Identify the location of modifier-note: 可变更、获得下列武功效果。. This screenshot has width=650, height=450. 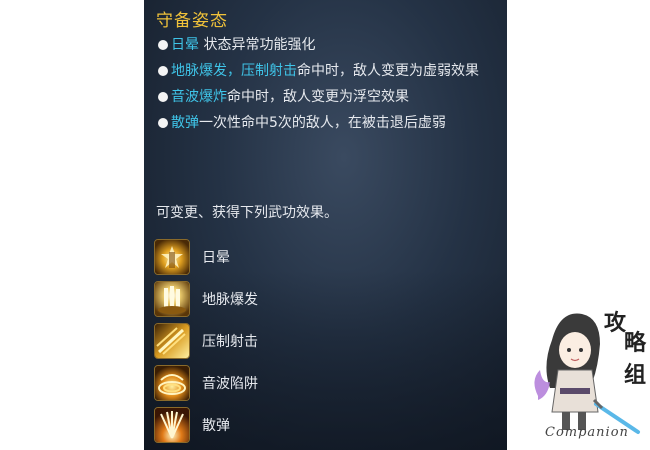
(247, 213).